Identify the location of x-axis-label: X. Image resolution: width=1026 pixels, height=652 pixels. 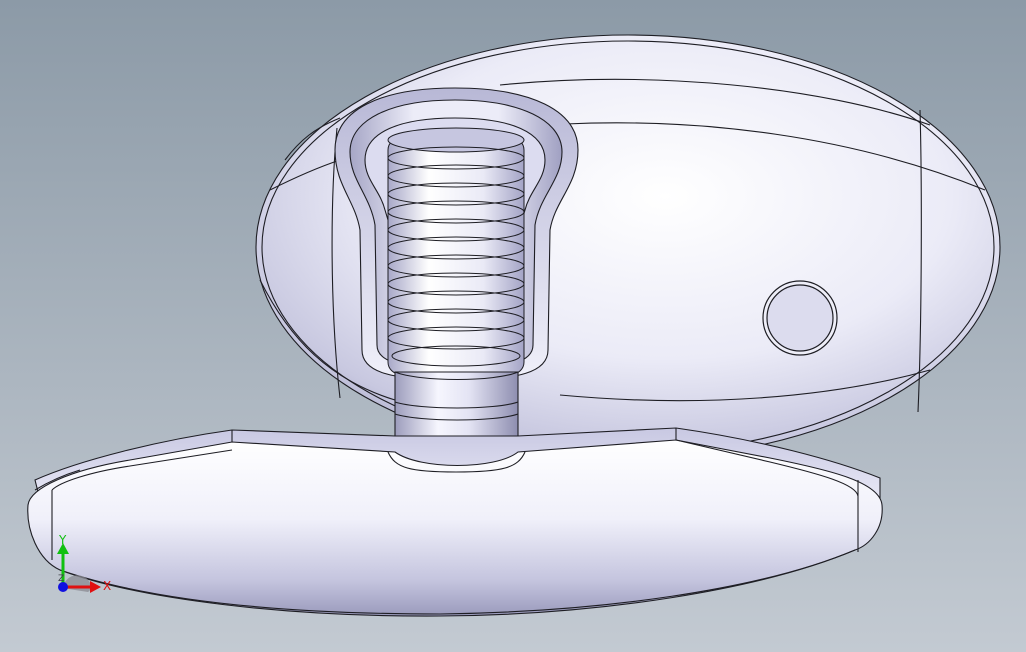
(107, 586).